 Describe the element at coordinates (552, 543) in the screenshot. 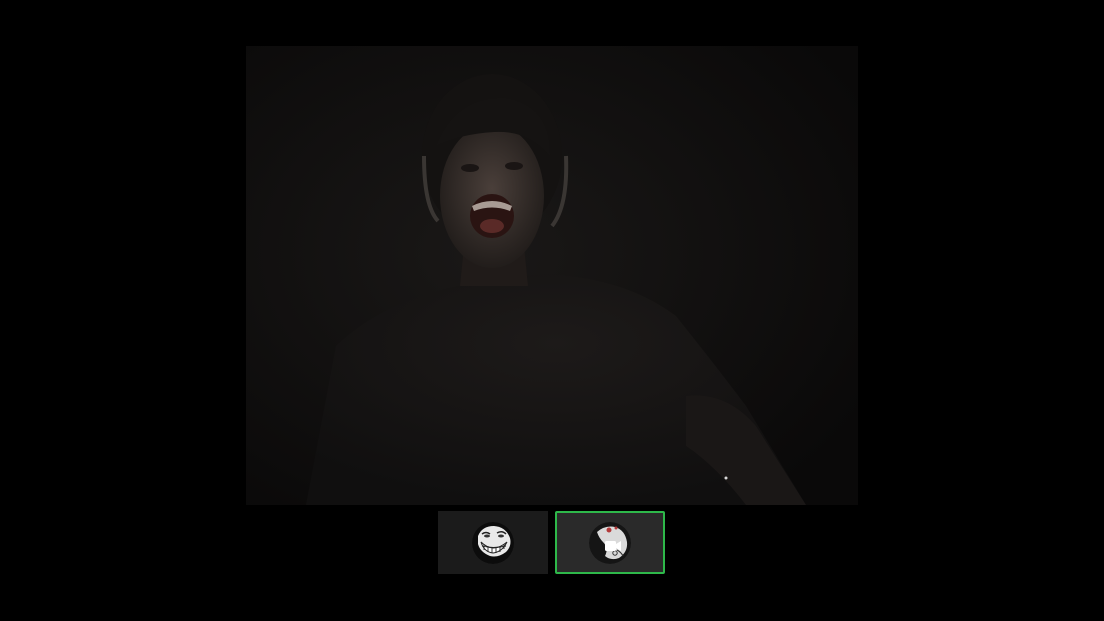

I see `participant-thumbnails` at that location.